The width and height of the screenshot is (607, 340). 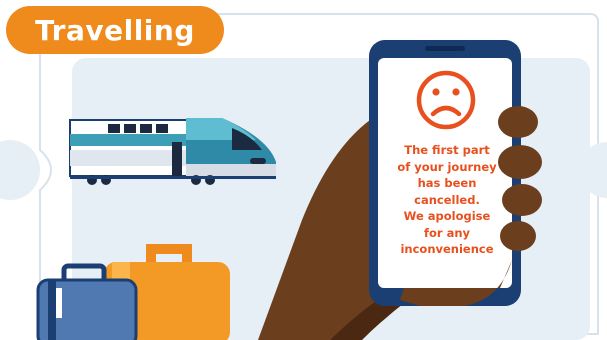 I want to click on message-line: The first part, so click(x=447, y=150).